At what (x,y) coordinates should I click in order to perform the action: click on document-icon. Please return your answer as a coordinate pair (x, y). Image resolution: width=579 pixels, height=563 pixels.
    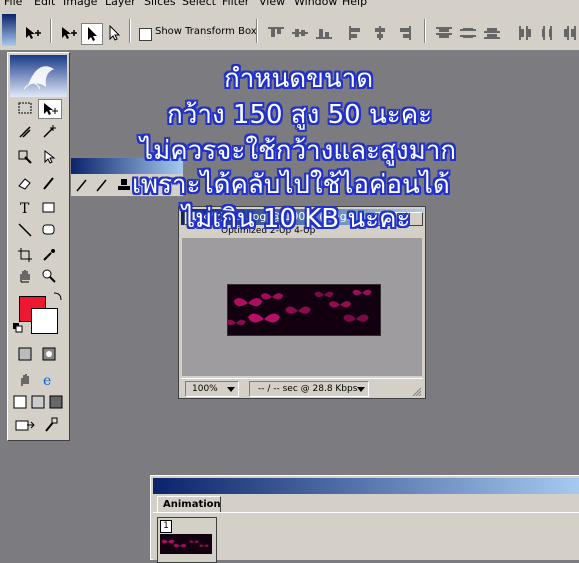
    Looking at the image, I should click on (191, 218).